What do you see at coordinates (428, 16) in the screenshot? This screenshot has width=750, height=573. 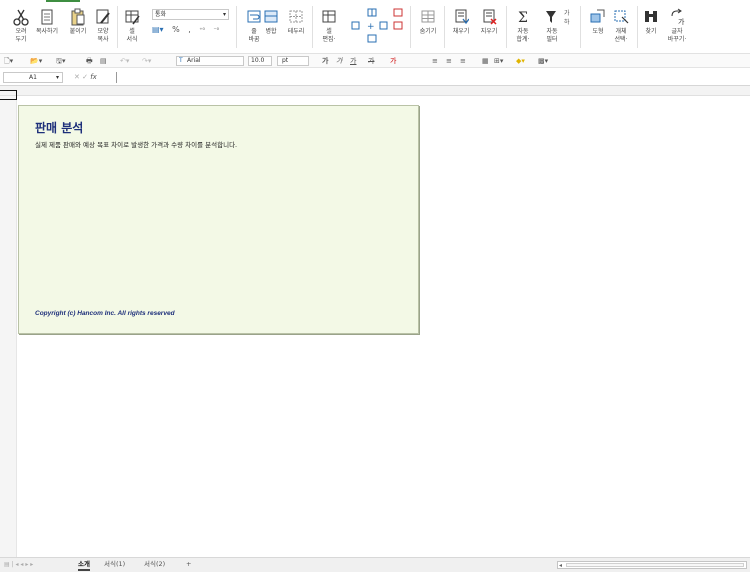 I see `hide-icon` at bounding box center [428, 16].